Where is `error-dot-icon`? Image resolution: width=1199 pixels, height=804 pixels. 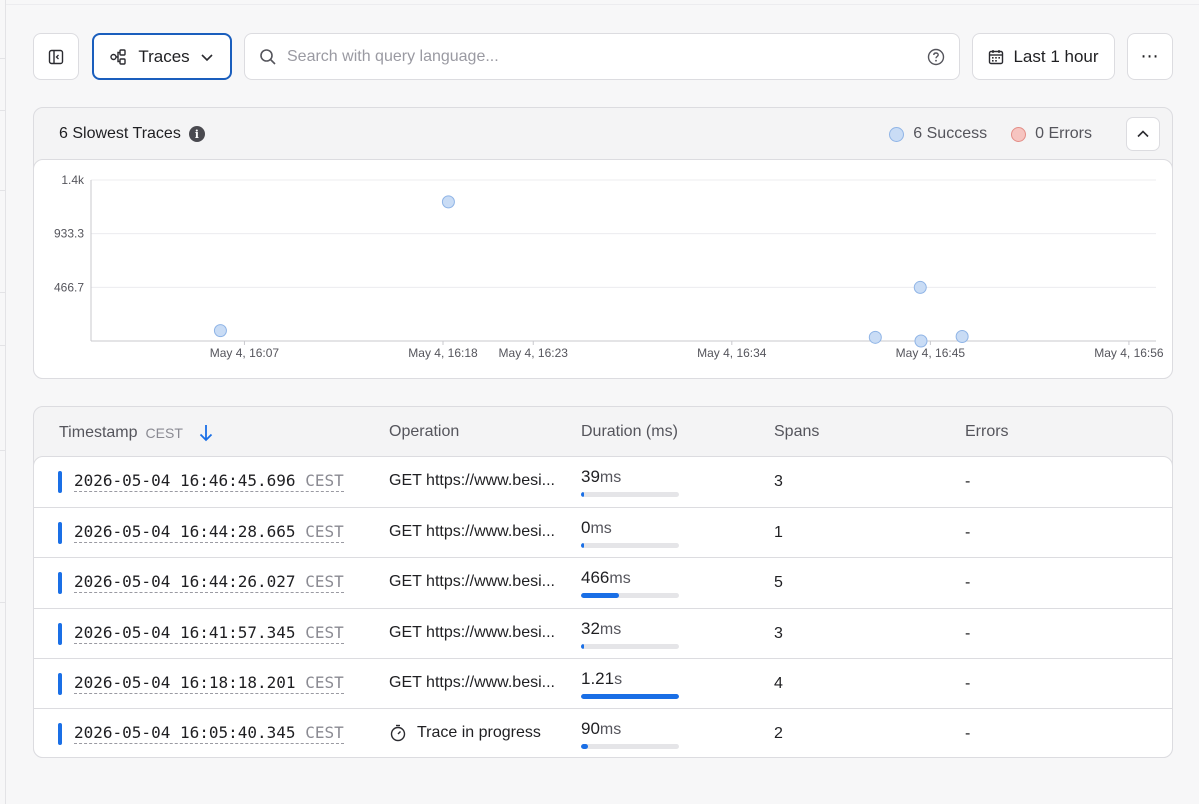 error-dot-icon is located at coordinates (1019, 134).